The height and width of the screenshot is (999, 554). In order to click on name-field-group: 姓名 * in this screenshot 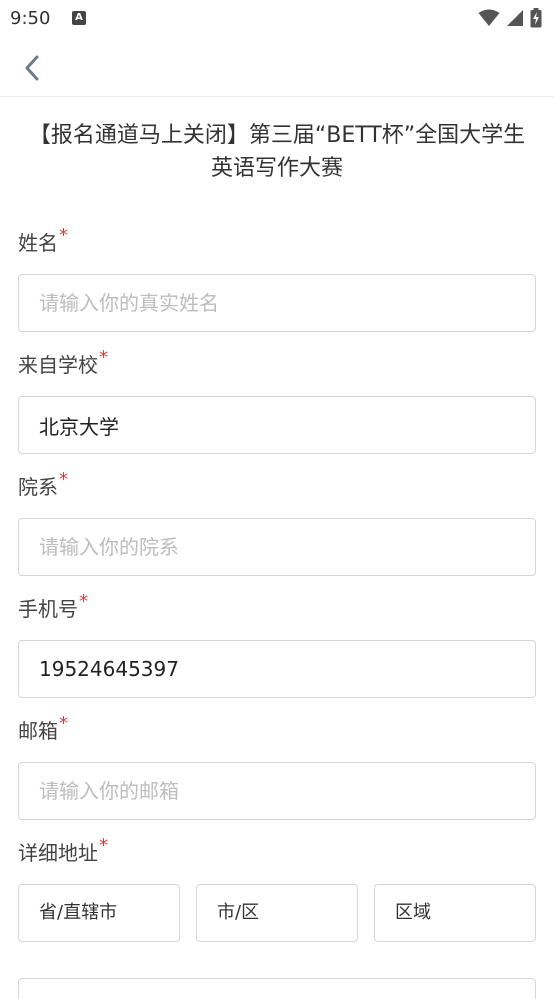, I will do `click(277, 287)`.